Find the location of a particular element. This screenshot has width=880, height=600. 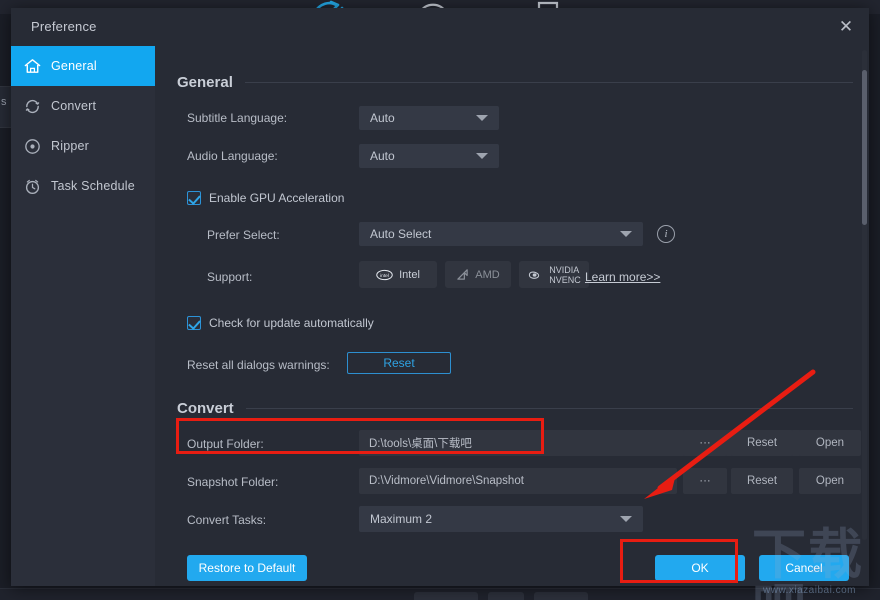

alarm-clock-icon is located at coordinates (32, 186).